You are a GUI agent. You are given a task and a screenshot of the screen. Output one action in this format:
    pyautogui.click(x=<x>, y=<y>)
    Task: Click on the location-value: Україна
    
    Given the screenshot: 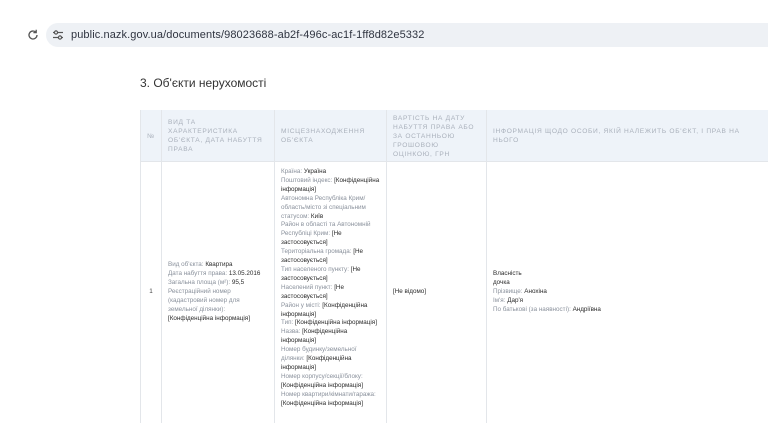 What is the action you would take?
    pyautogui.click(x=315, y=171)
    